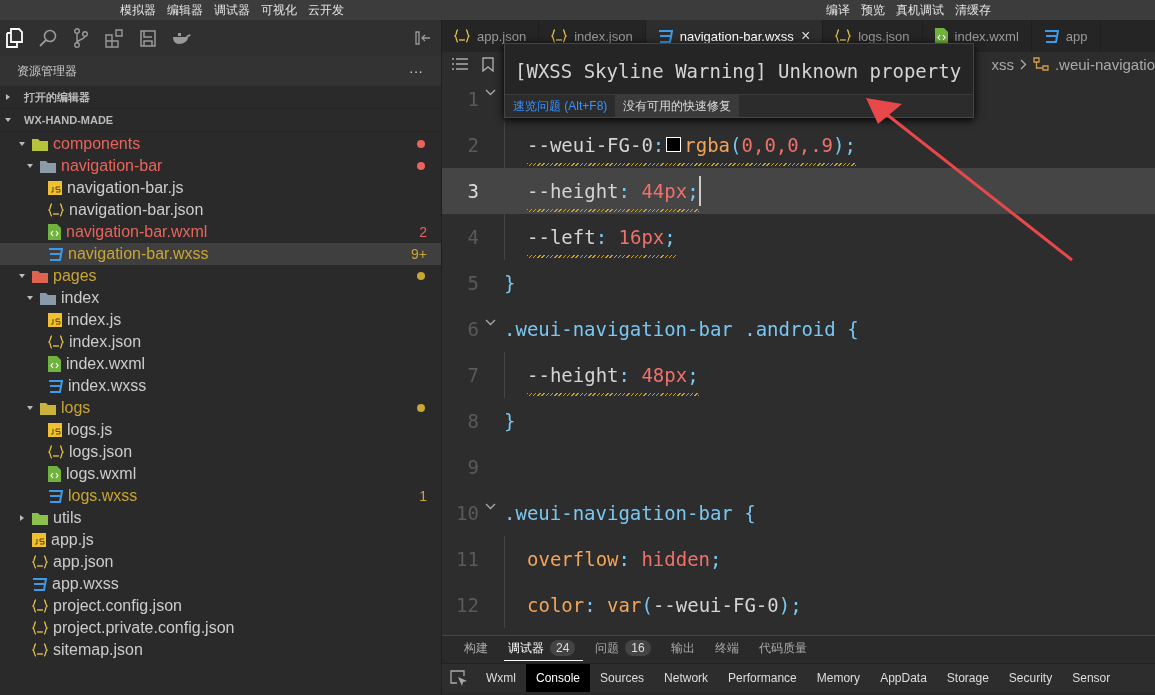 Image resolution: width=1155 pixels, height=695 pixels. Describe the element at coordinates (622, 678) in the screenshot. I see `devtools-tab: Sources` at that location.